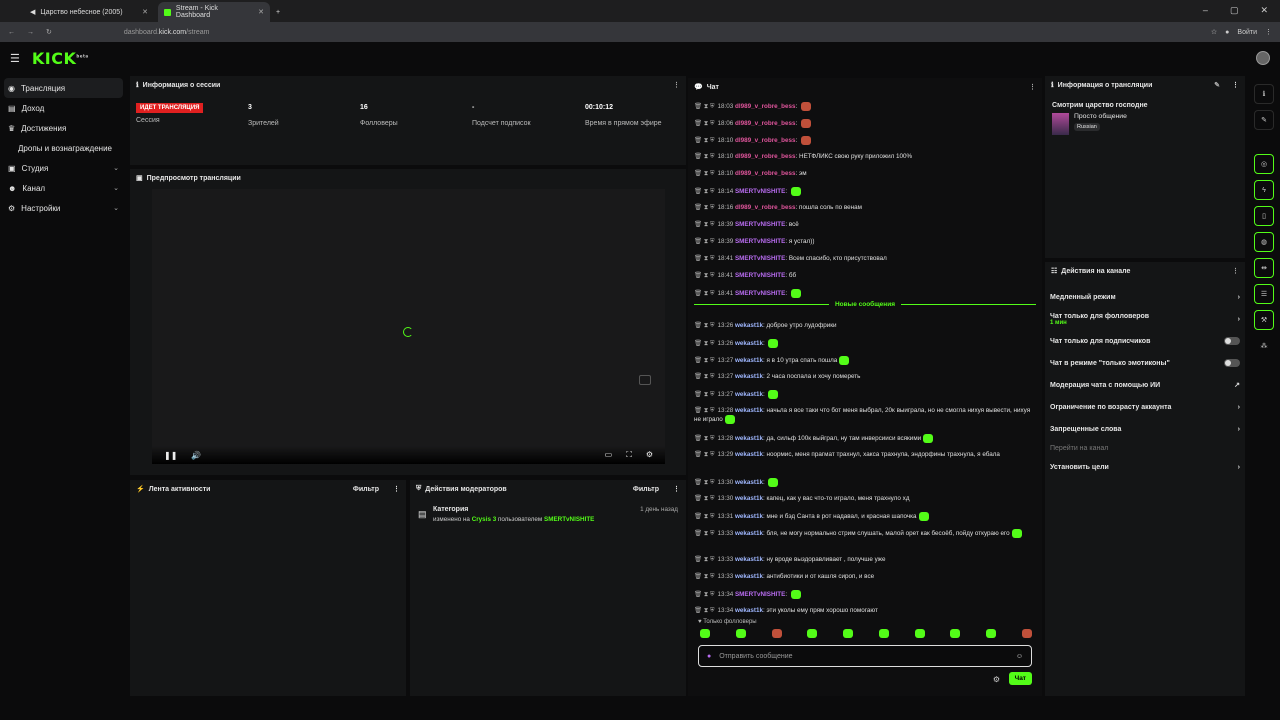  I want to click on go-to-channel-row: Перейти на канал, so click(1145, 448).